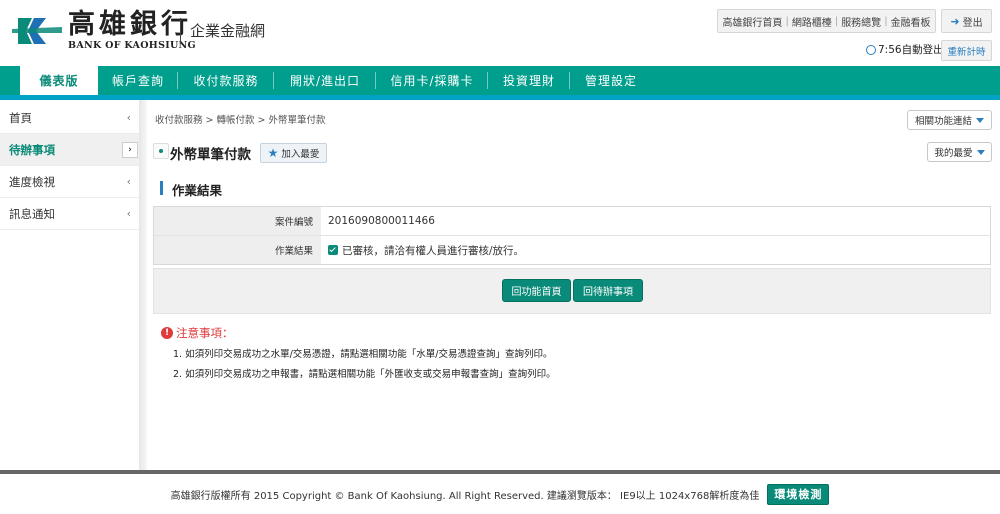 The height and width of the screenshot is (514, 1000). Describe the element at coordinates (798, 494) in the screenshot. I see `environment-check-button: 環境檢測` at that location.